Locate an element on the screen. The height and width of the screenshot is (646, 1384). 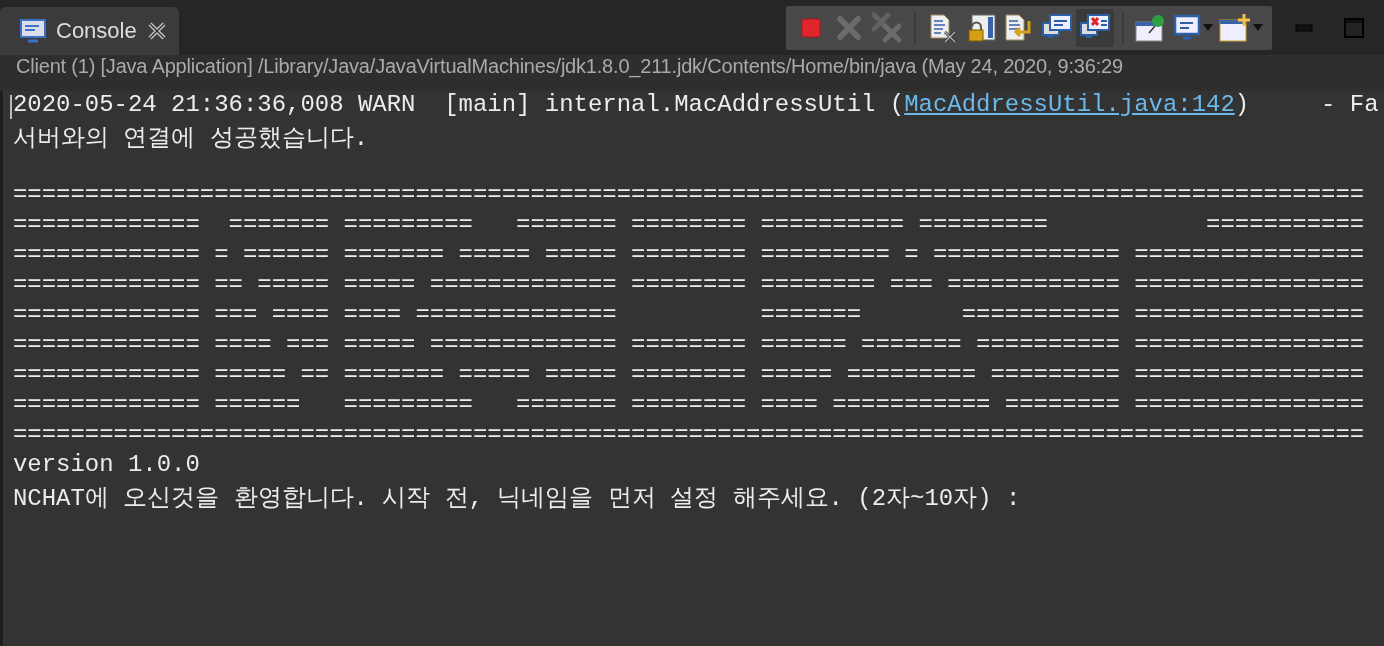
double-x-icon is located at coordinates (887, 27).